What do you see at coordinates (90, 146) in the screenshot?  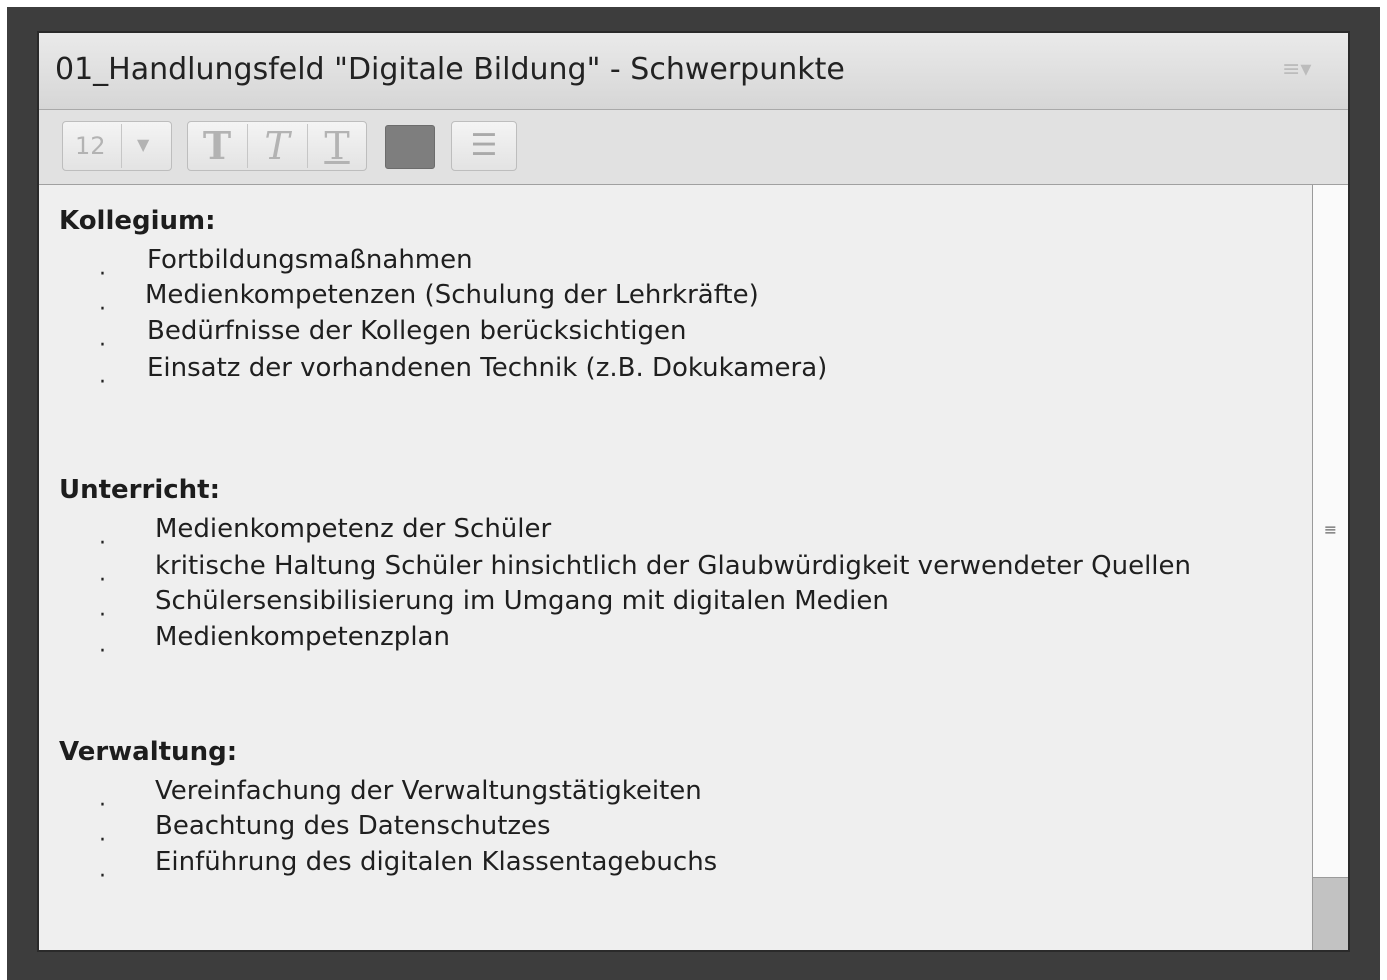 I see `font-size-value: 12` at bounding box center [90, 146].